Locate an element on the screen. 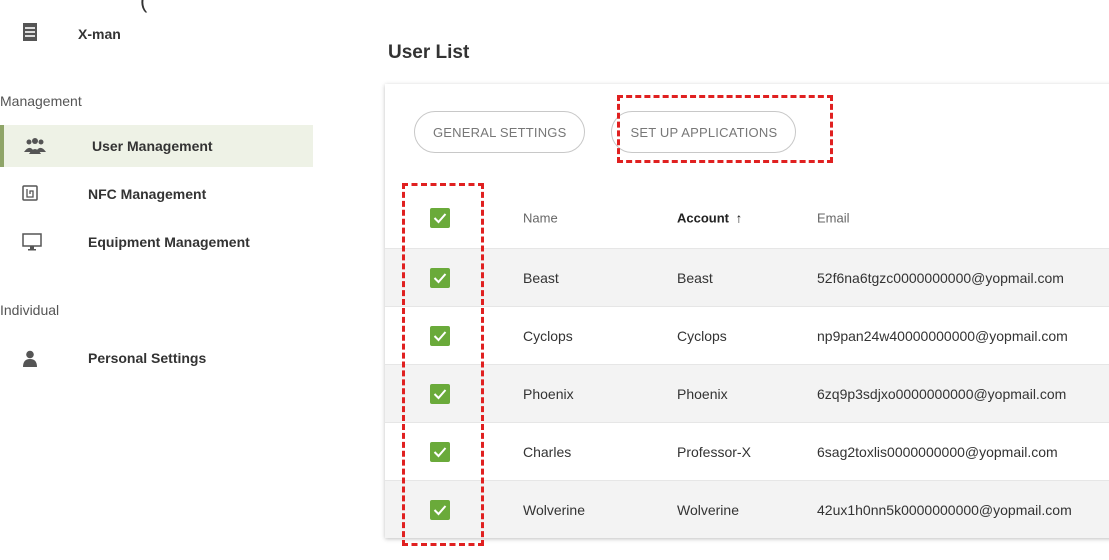 The width and height of the screenshot is (1109, 560). cell-name: Cyclops is located at coordinates (548, 335).